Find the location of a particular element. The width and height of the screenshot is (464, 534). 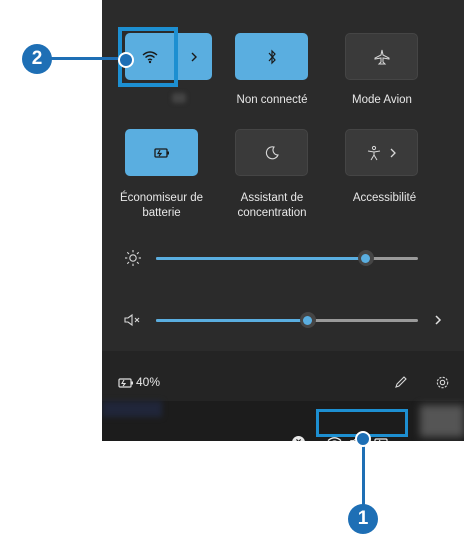

wifi-expand-button is located at coordinates (193, 56).